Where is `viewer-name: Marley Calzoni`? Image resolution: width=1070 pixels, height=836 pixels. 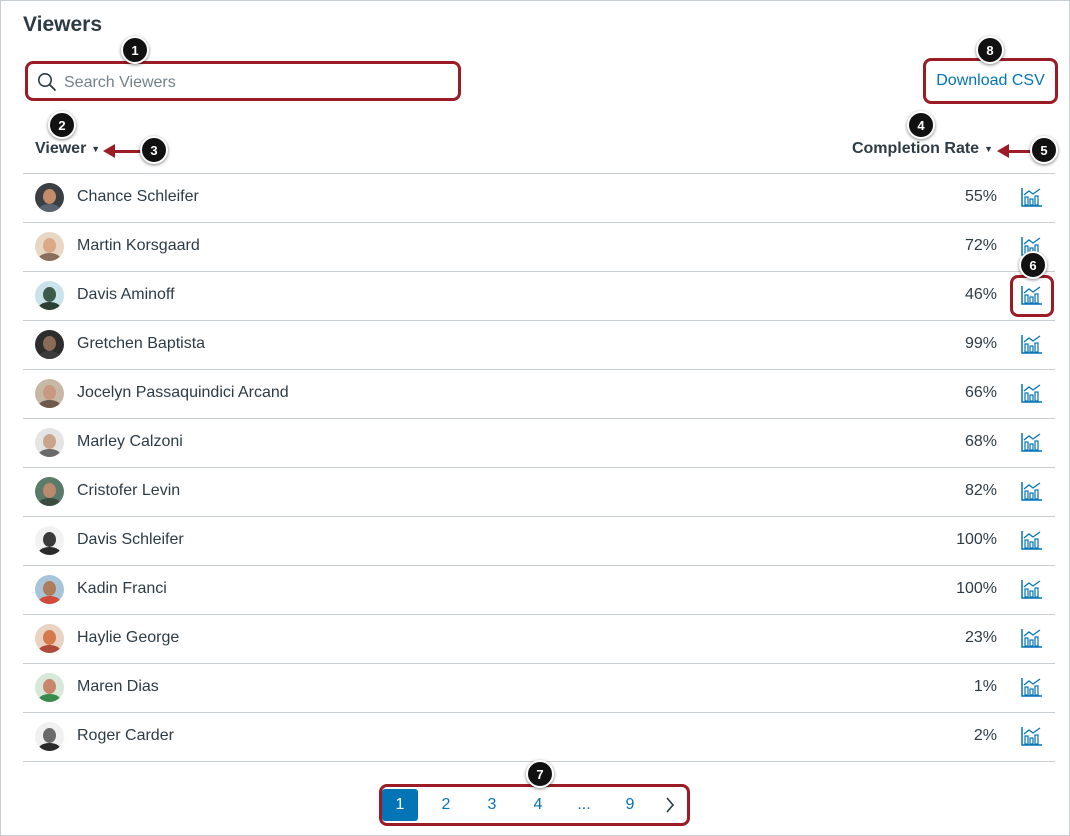 viewer-name: Marley Calzoni is located at coordinates (130, 441).